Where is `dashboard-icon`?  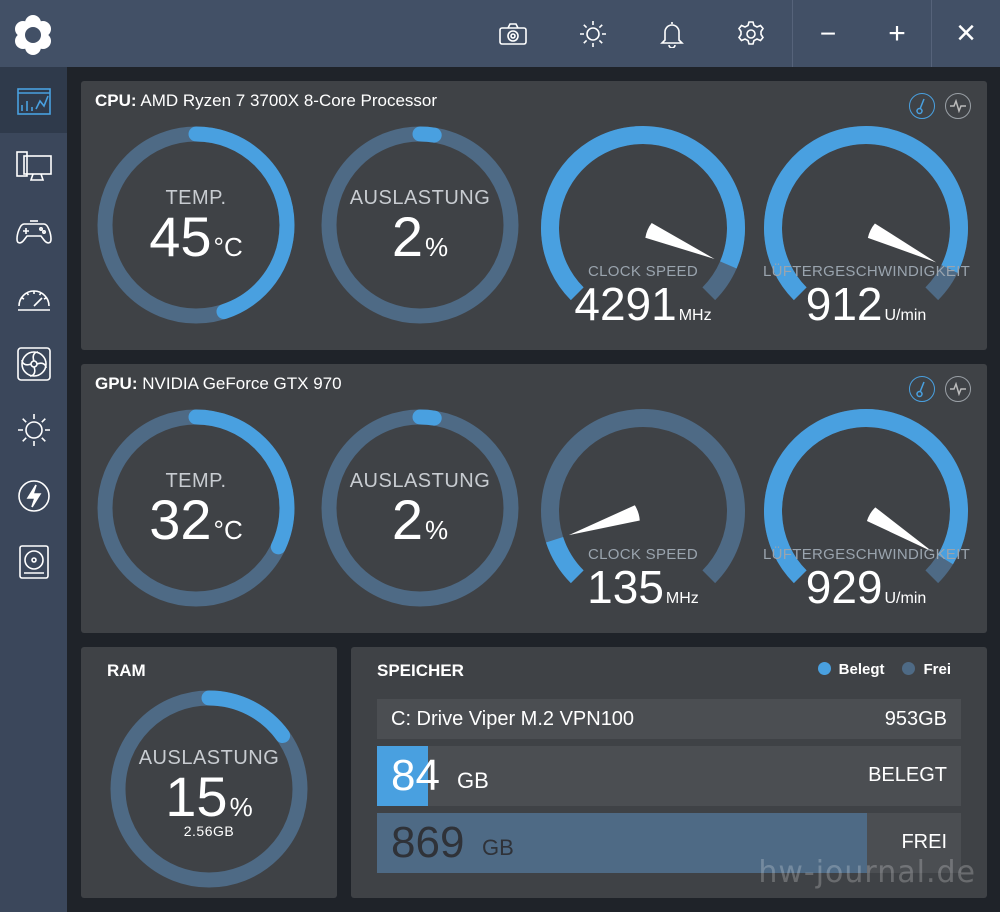 dashboard-icon is located at coordinates (33, 101).